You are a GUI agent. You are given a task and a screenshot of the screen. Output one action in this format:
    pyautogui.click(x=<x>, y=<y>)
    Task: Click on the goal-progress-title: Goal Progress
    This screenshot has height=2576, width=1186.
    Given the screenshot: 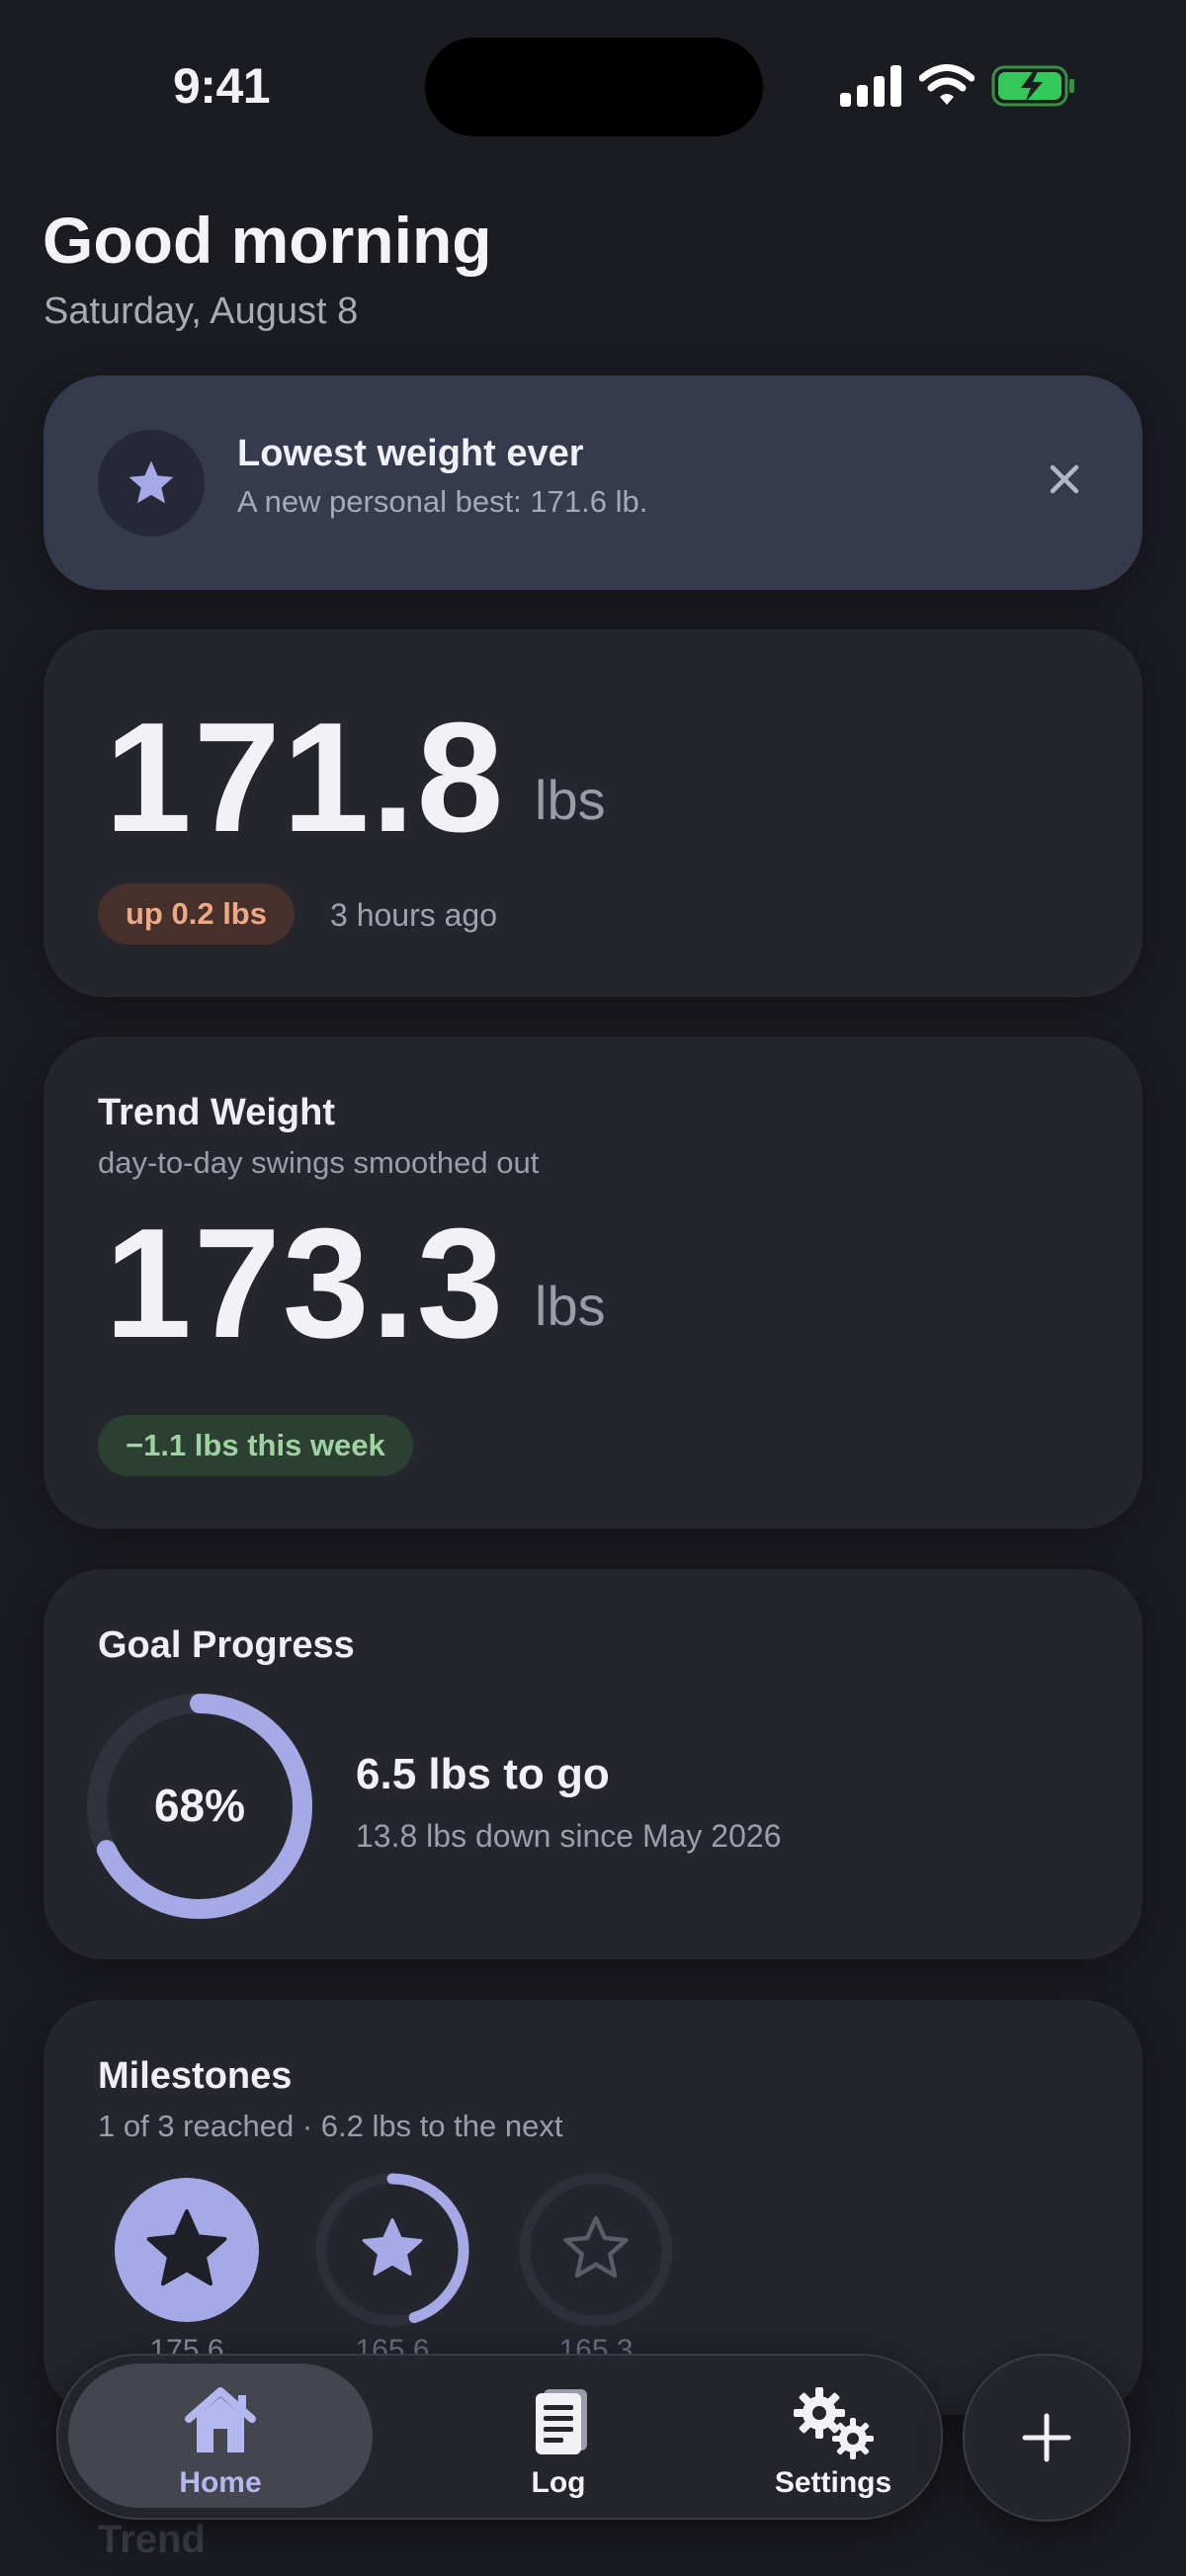 What is the action you would take?
    pyautogui.click(x=226, y=1645)
    